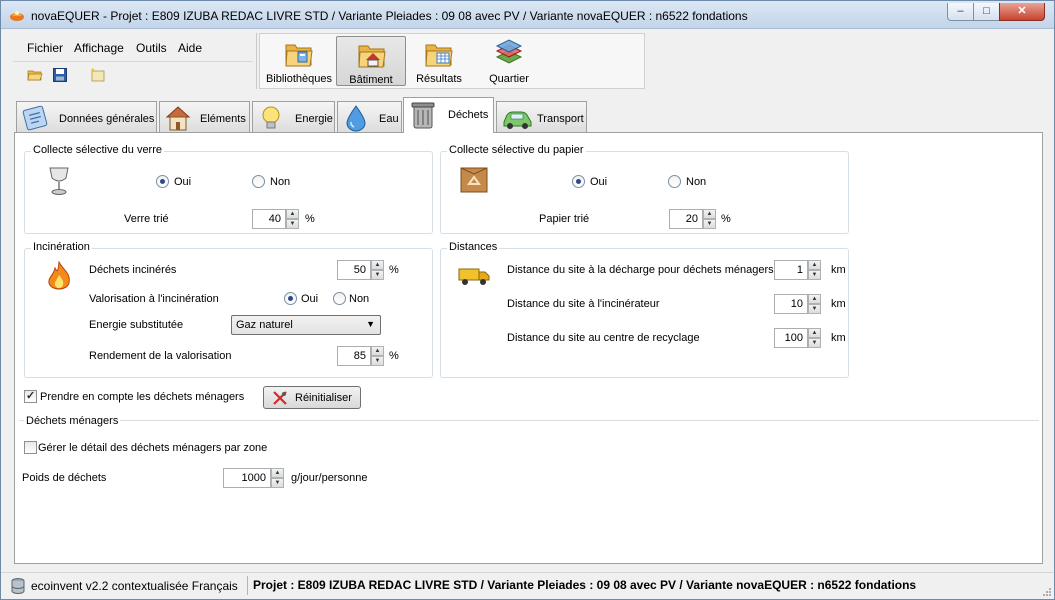 This screenshot has width=1055, height=600. What do you see at coordinates (509, 79) in the screenshot?
I see `ribbon-quartier-label: Quartier` at bounding box center [509, 79].